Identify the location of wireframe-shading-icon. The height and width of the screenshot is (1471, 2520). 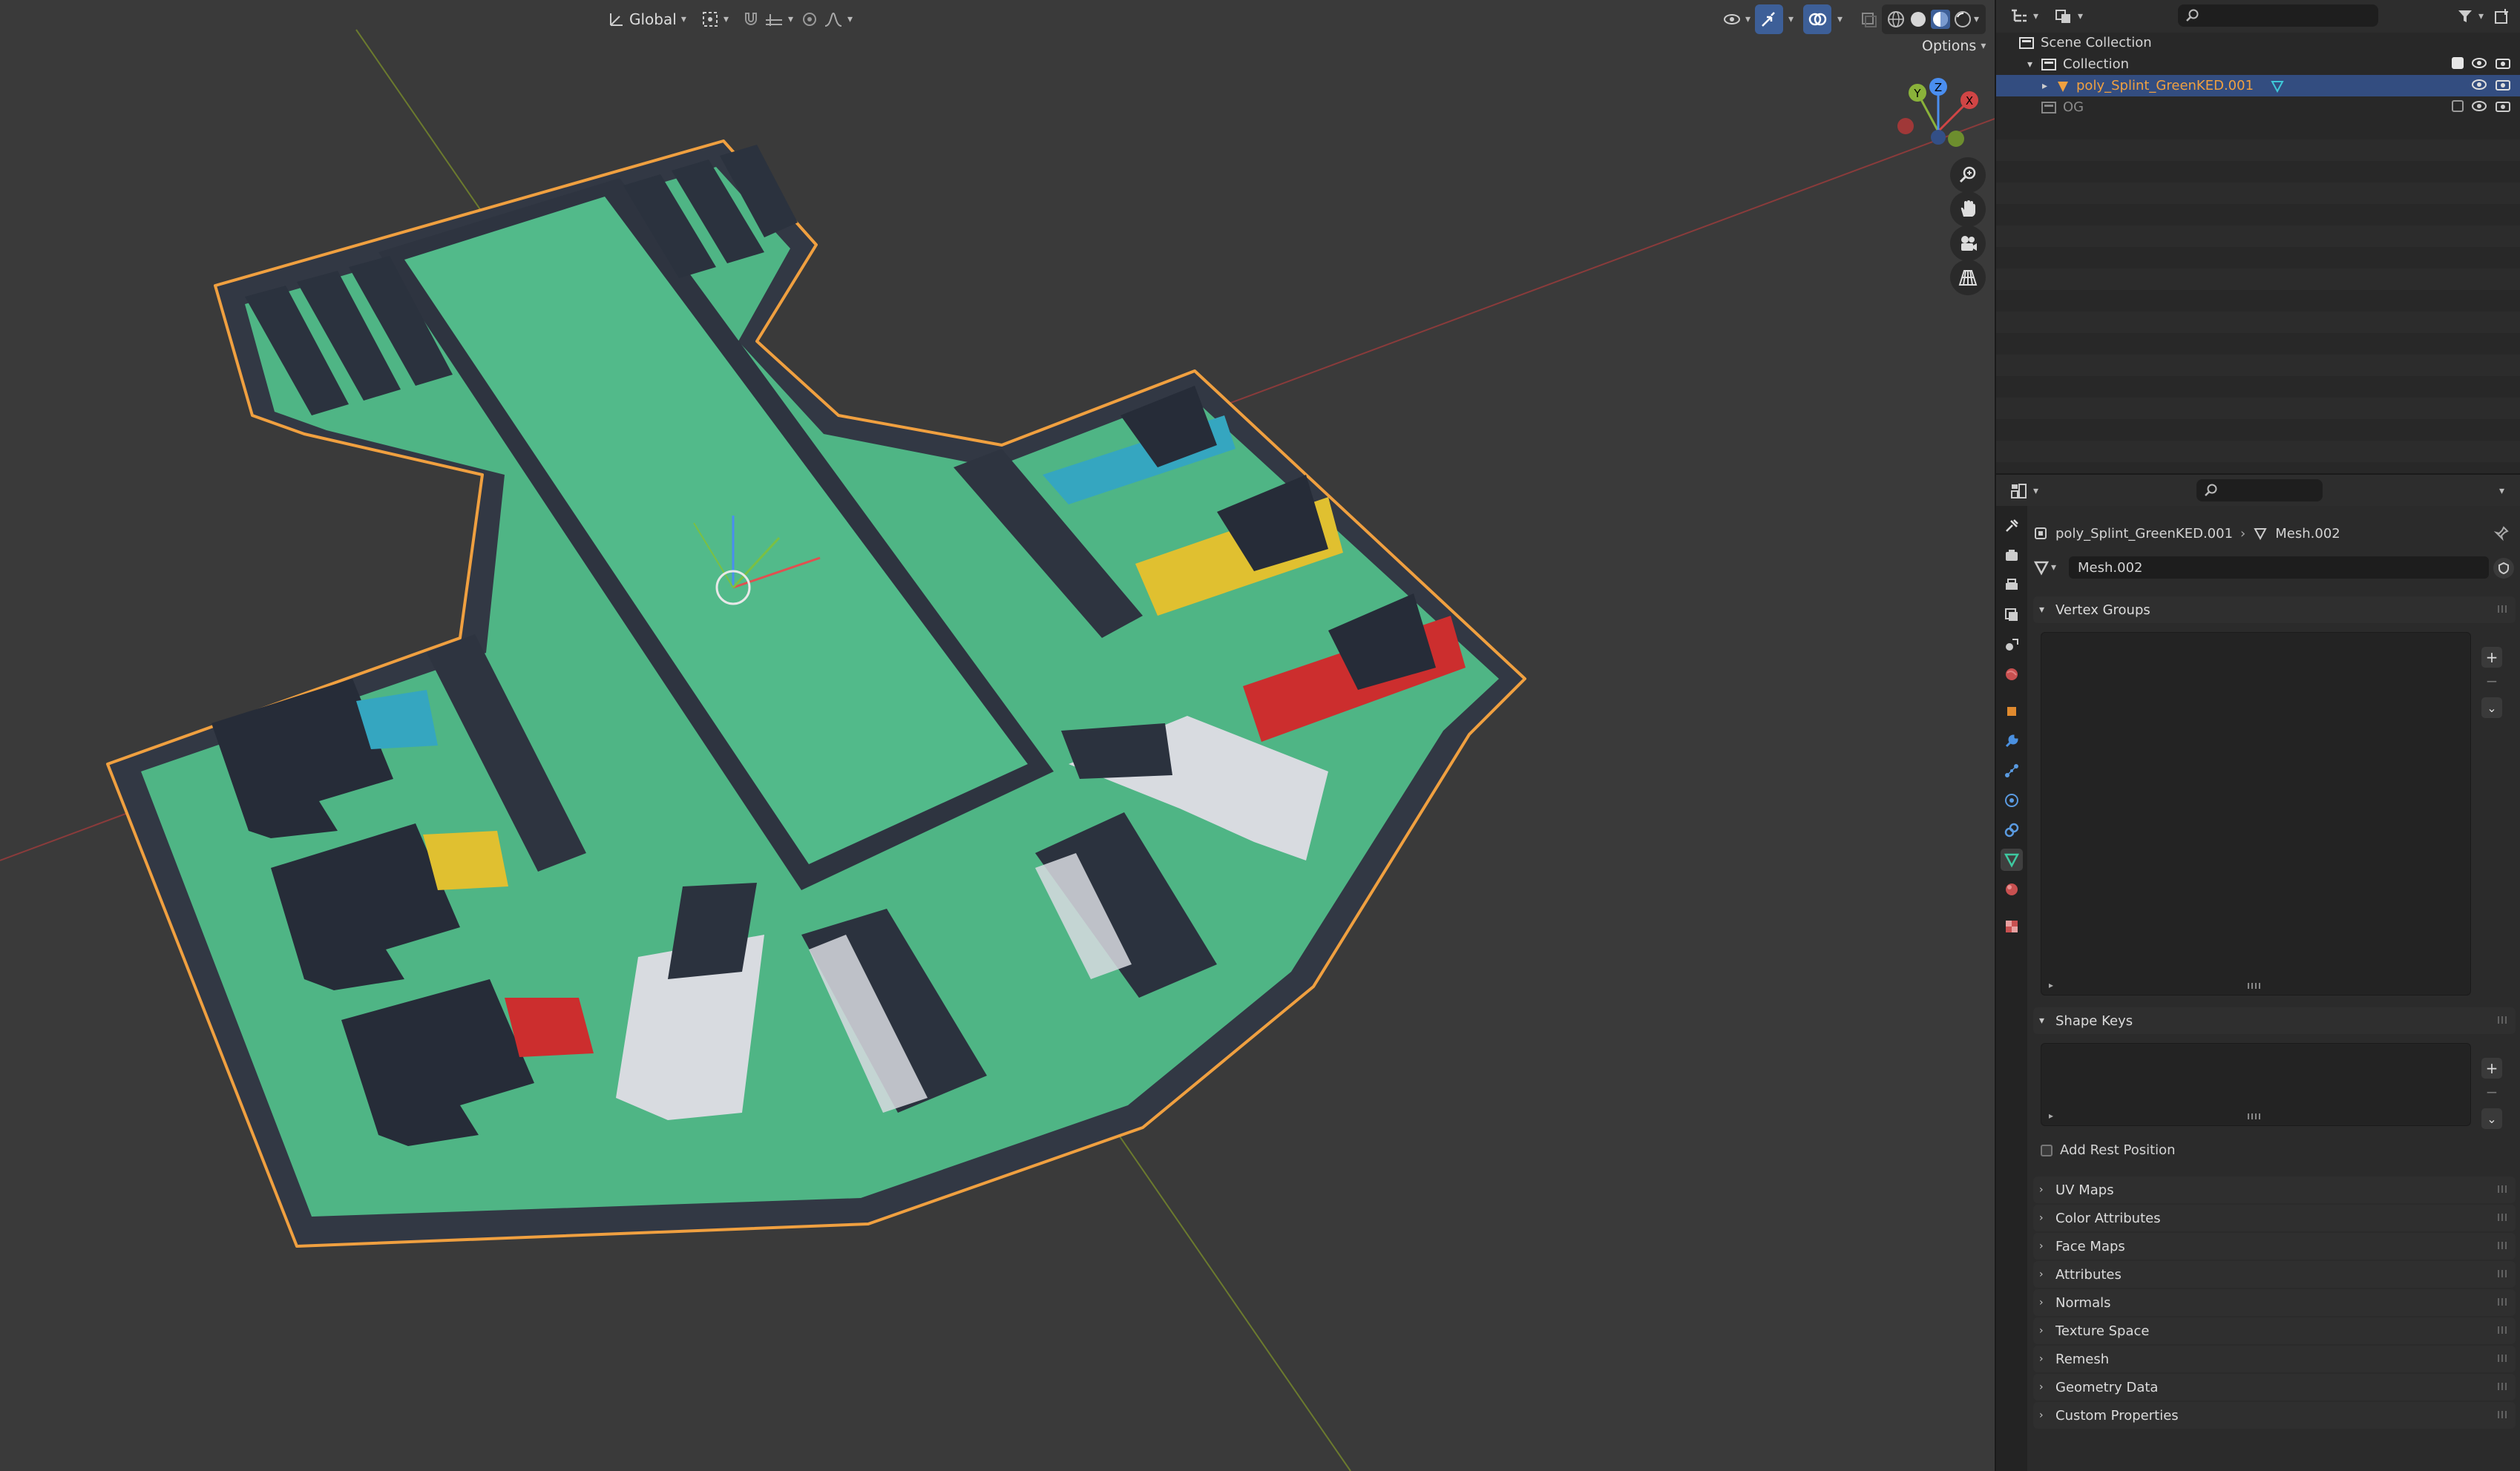
(1896, 19).